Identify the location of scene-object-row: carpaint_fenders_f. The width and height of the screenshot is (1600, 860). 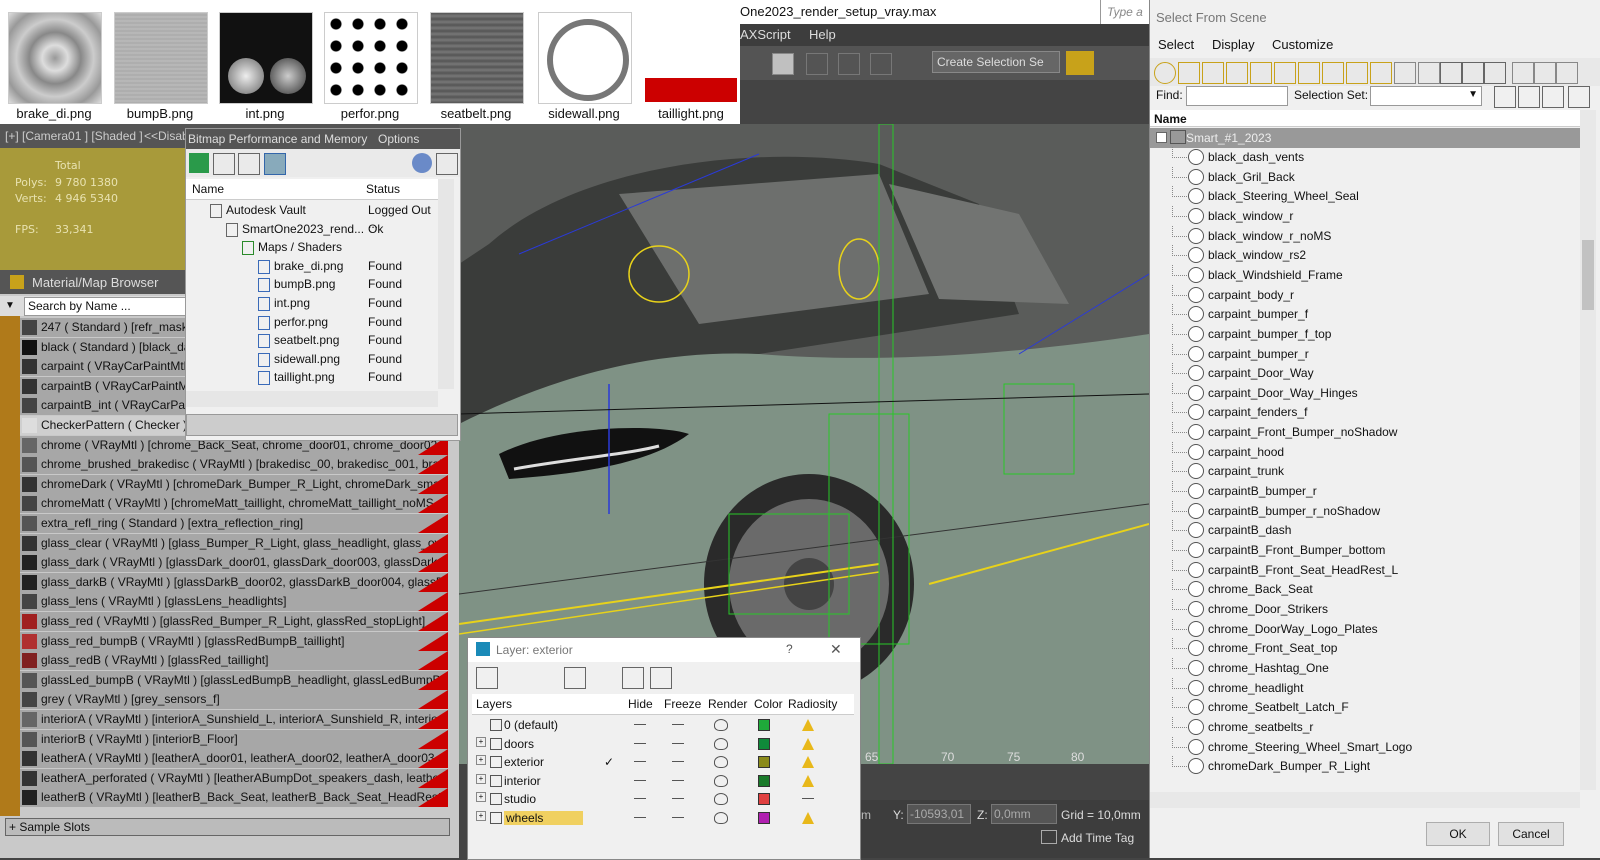
(1360, 412).